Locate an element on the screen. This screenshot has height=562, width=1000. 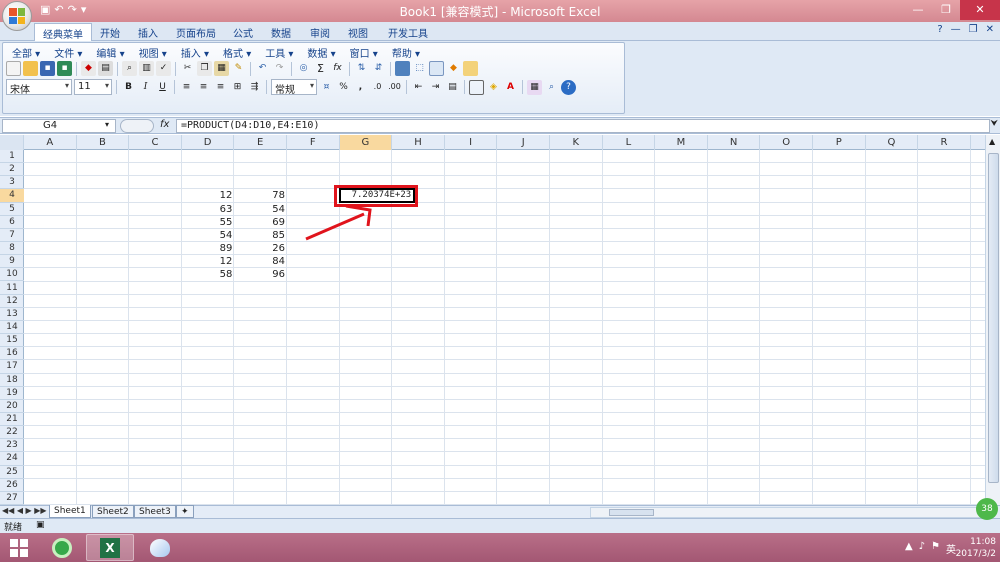
spelling-icon: ✓ is located at coordinates (163, 68).